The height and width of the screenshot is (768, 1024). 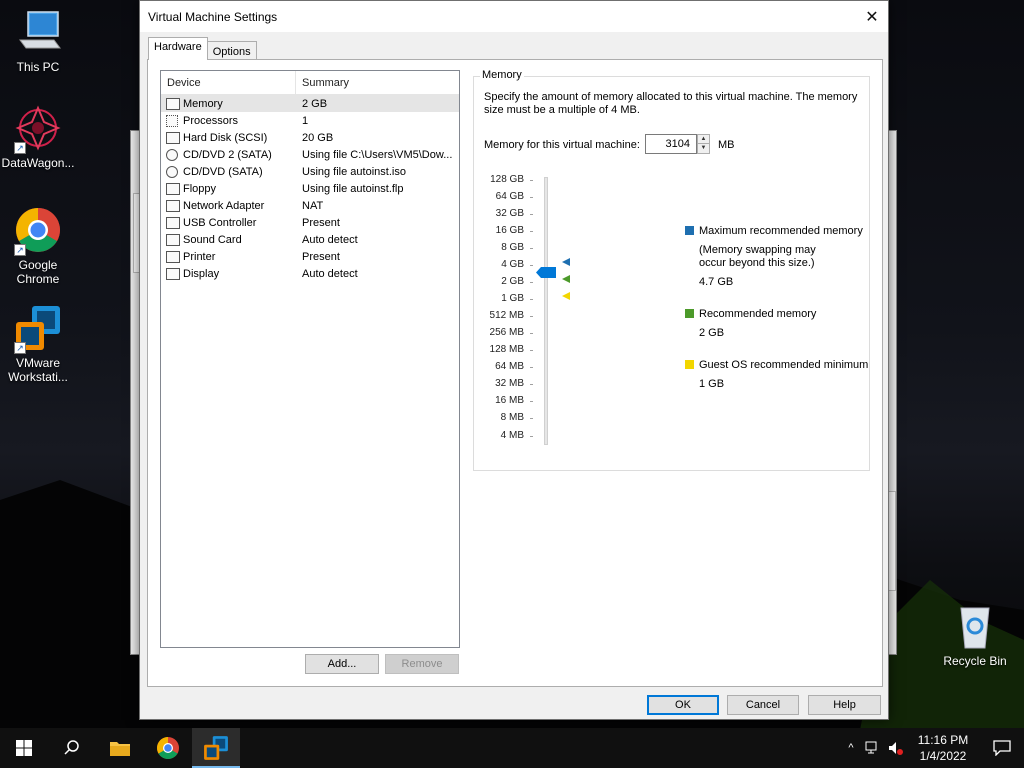 What do you see at coordinates (120, 748) in the screenshot?
I see `taskbar-file-explorer` at bounding box center [120, 748].